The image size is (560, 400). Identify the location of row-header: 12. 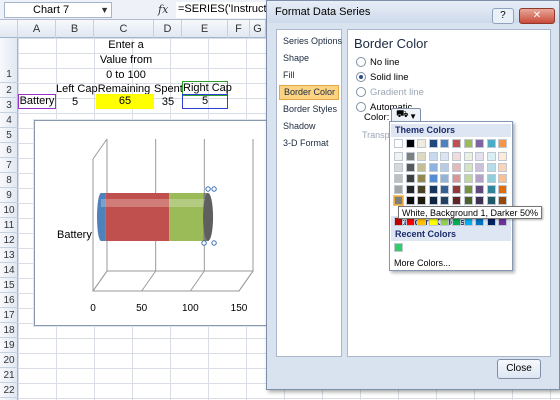
(9, 240).